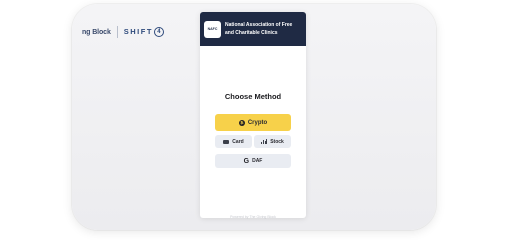 Image resolution: width=518 pixels, height=240 pixels. What do you see at coordinates (117, 32) in the screenshot?
I see `logo-divider` at bounding box center [117, 32].